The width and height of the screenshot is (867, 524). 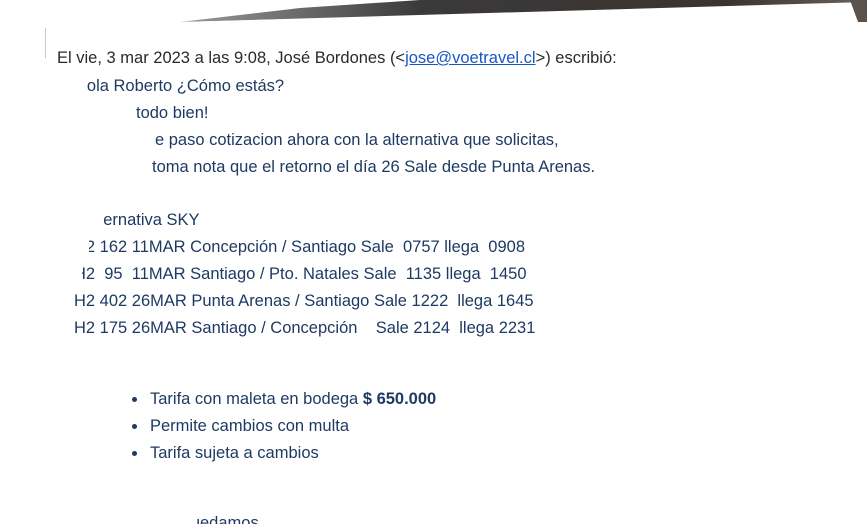 I want to click on body-line-alternative-title: Alternativa SKY, so click(x=152, y=220).